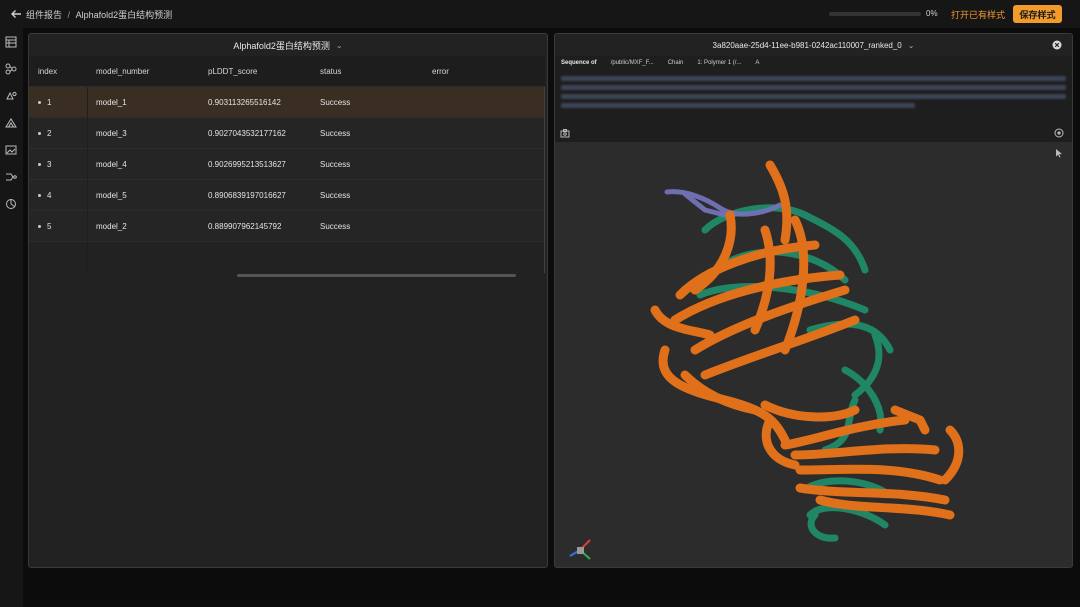  Describe the element at coordinates (58, 71) in the screenshot. I see `column-header-index: index` at that location.